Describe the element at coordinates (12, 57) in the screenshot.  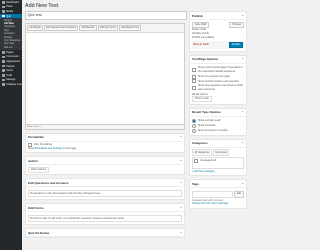
I see `sidebar-item-label: Comments` at that location.